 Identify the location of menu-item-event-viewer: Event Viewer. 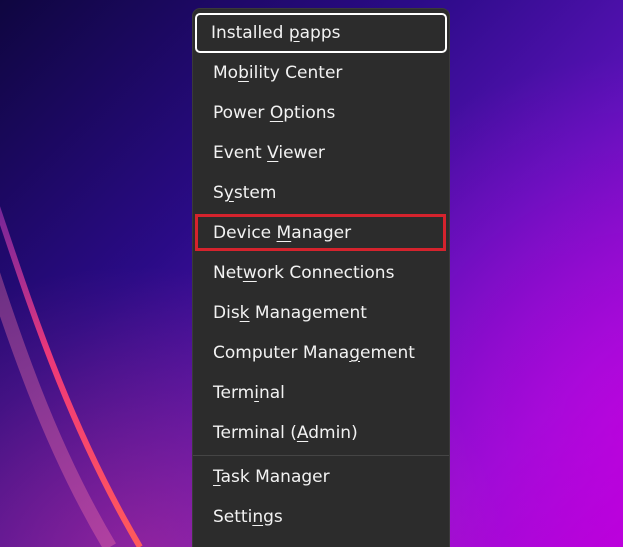
(321, 153).